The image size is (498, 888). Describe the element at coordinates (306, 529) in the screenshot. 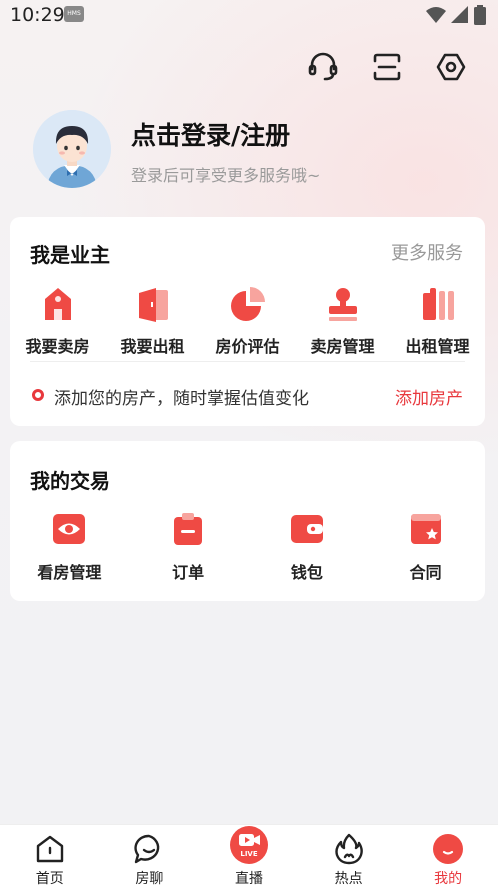

I see `wallet-icon` at that location.